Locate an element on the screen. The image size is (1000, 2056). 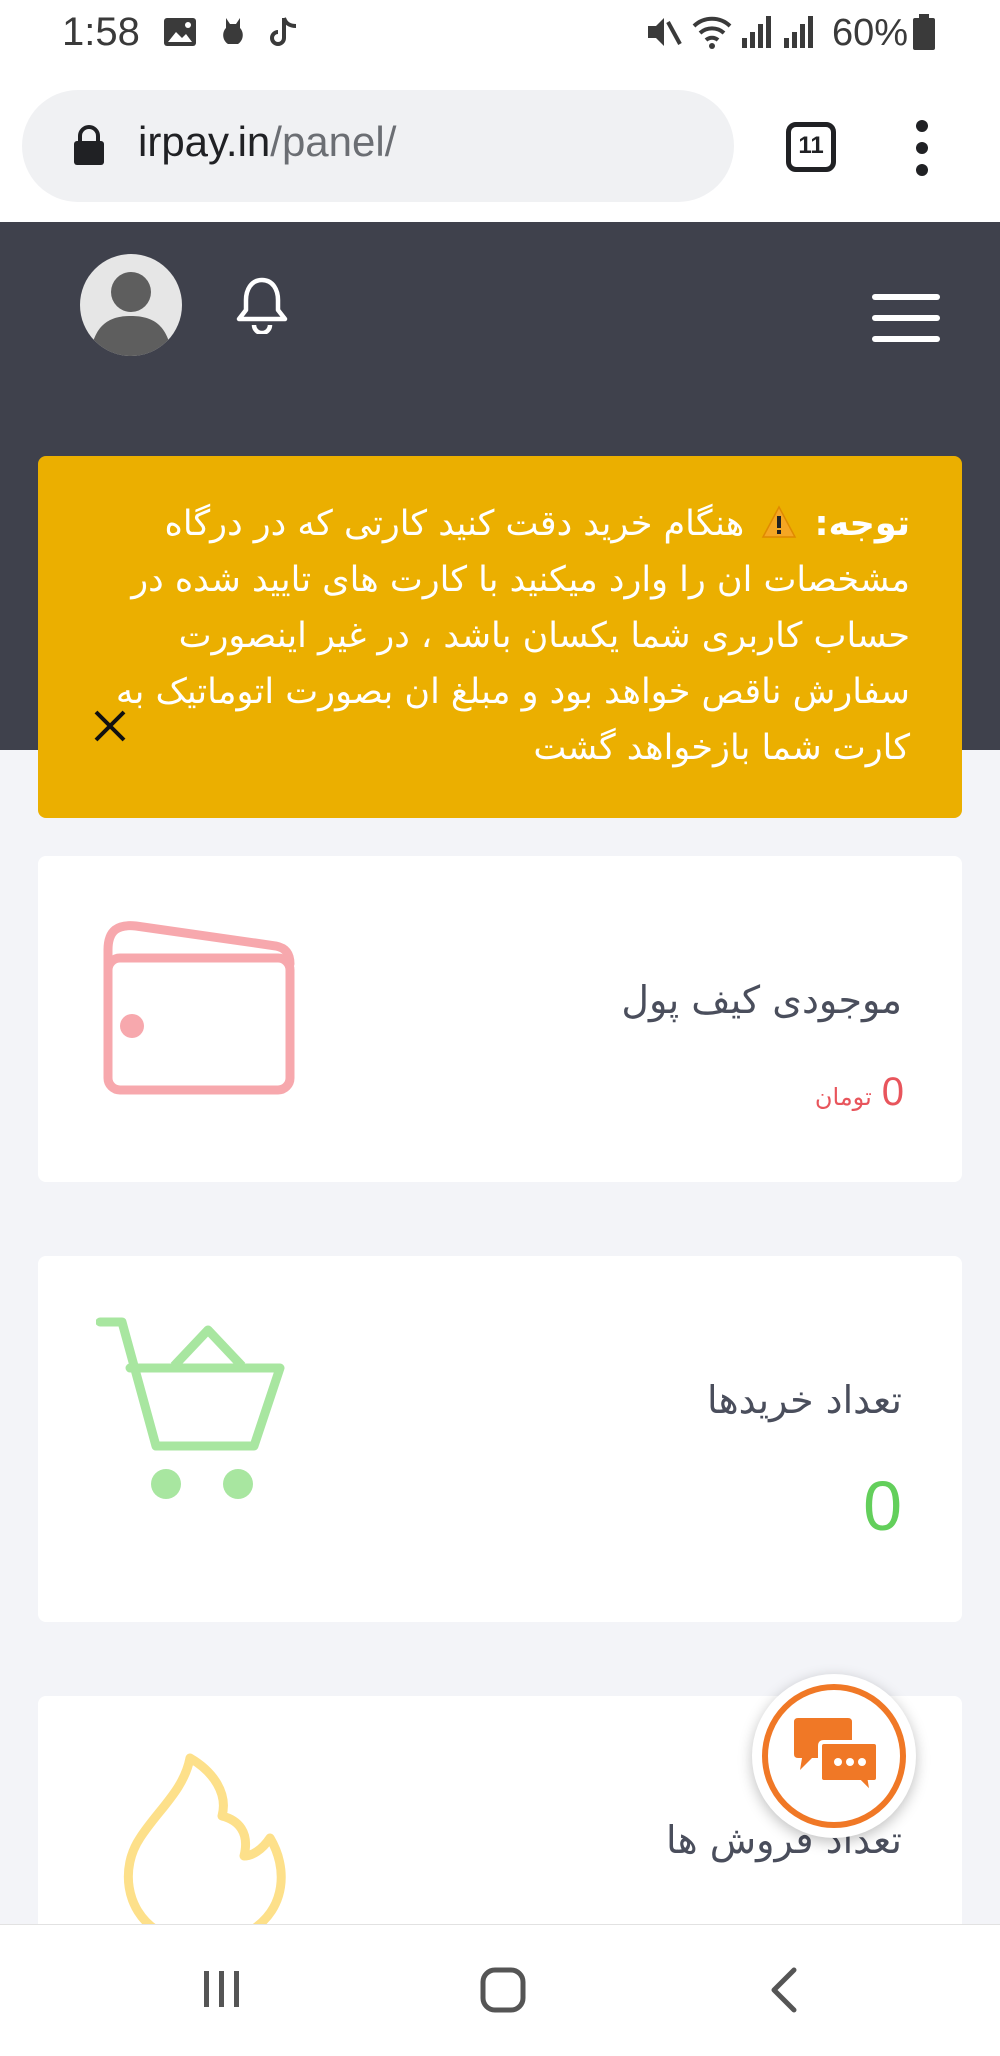
wallet-icon is located at coordinates (199, 1008).